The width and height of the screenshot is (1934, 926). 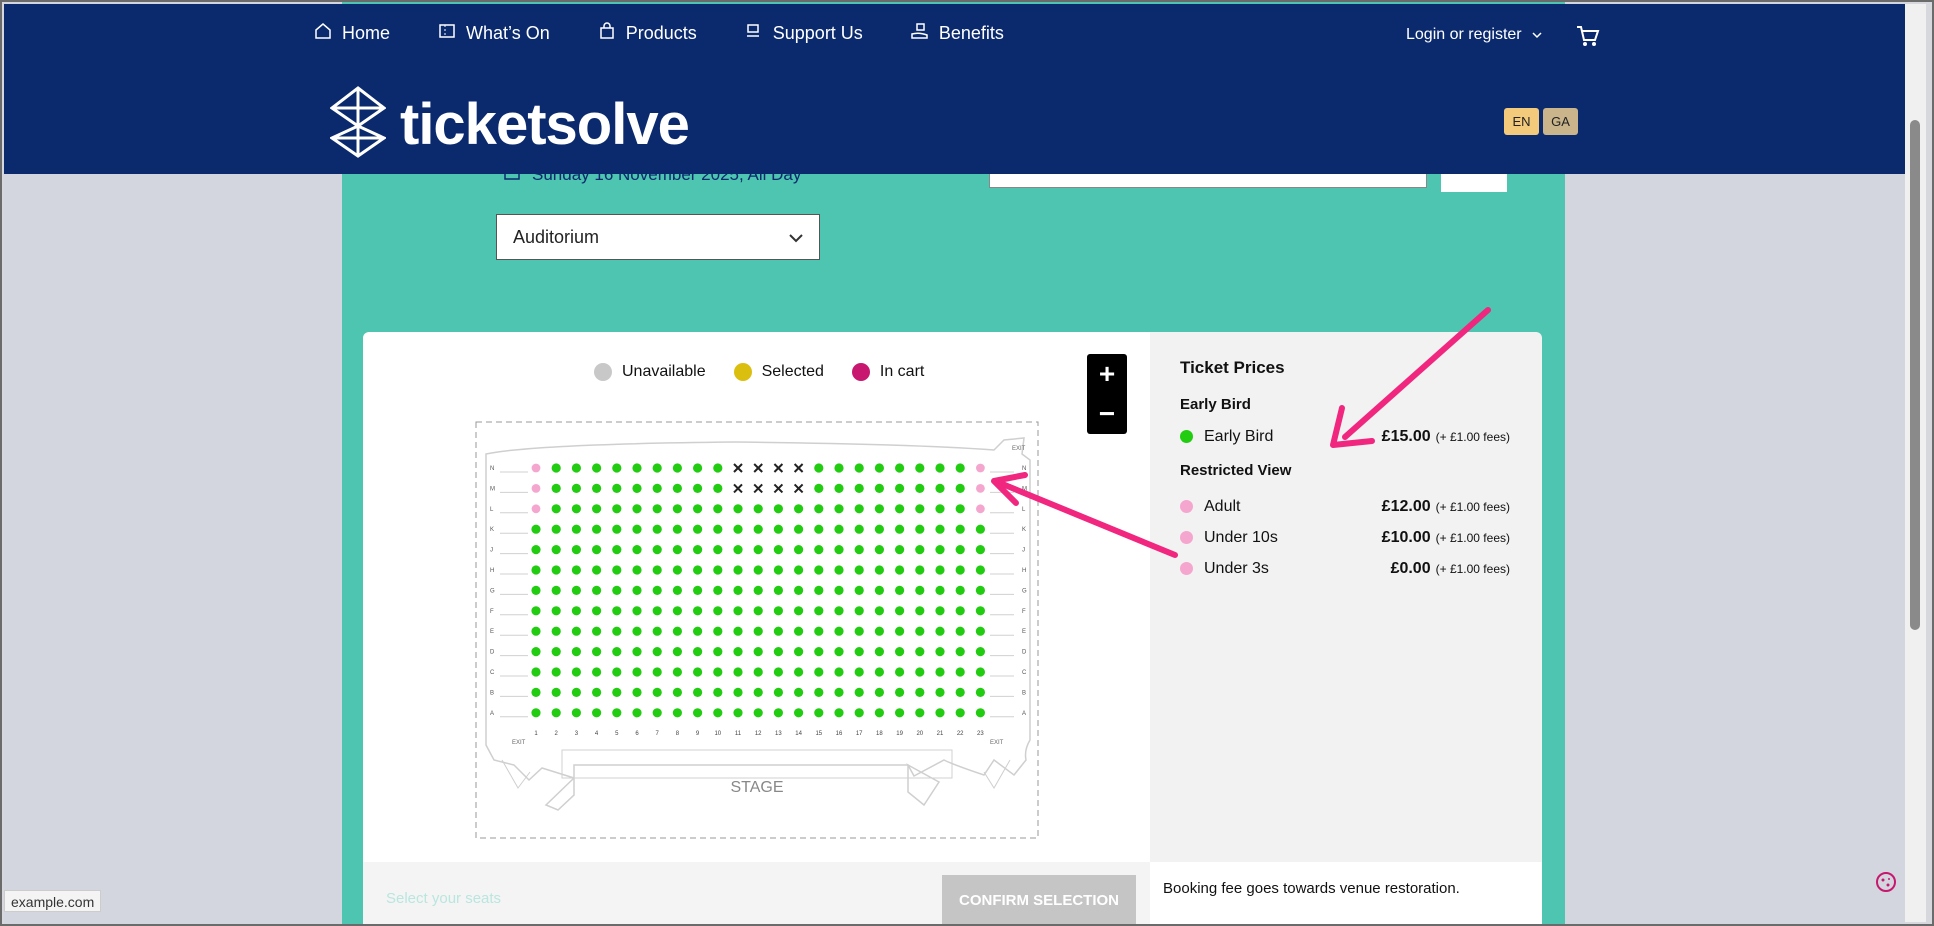 I want to click on cart-icon, so click(x=1588, y=38).